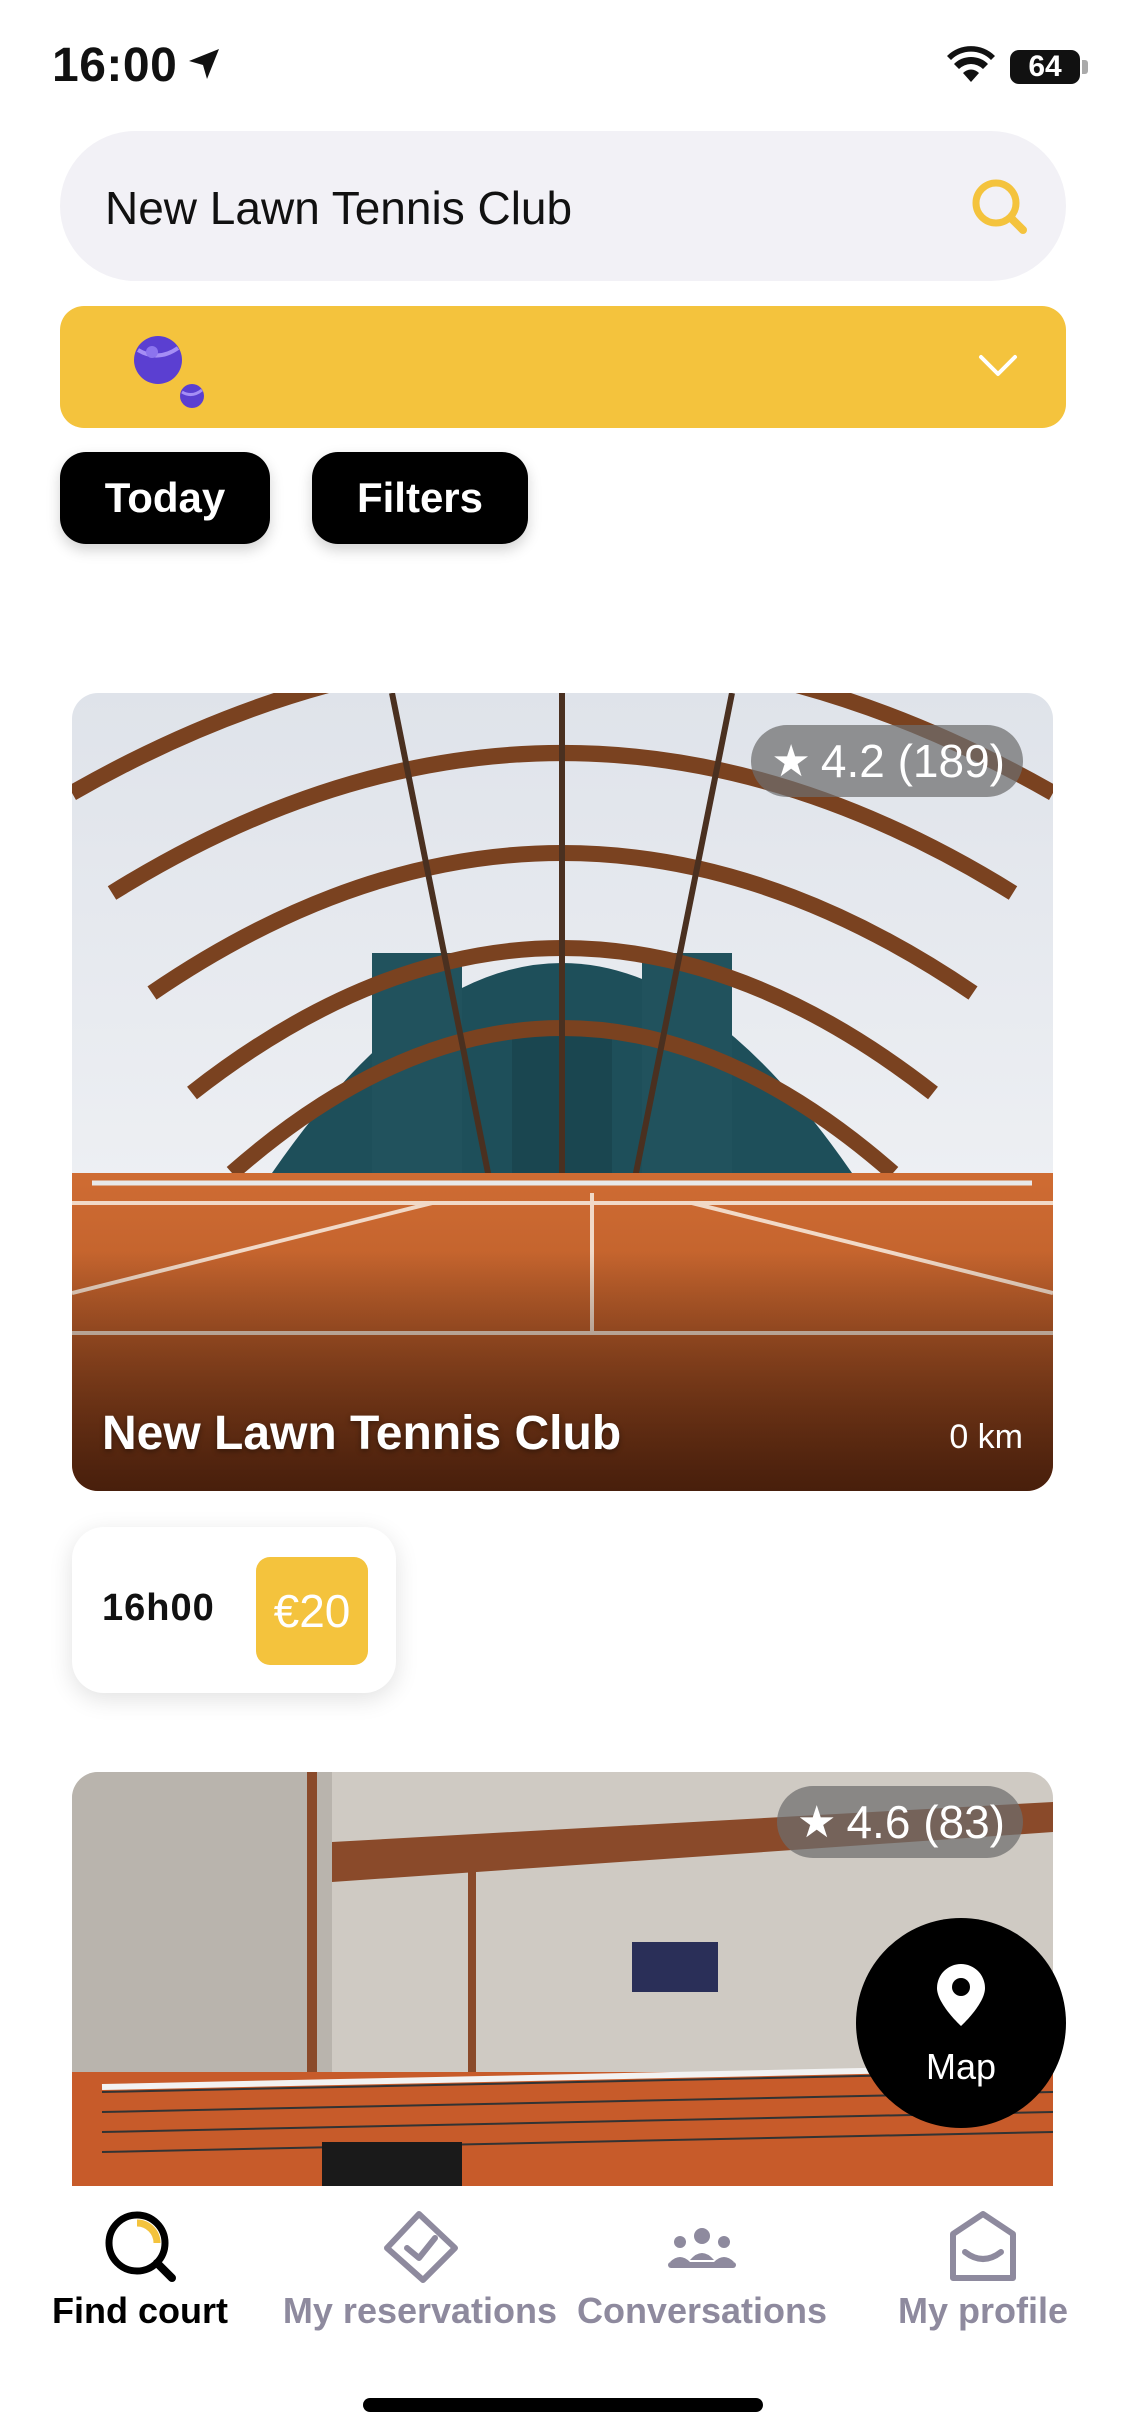  I want to click on rating-badge: ★ 4.2 (189), so click(887, 761).